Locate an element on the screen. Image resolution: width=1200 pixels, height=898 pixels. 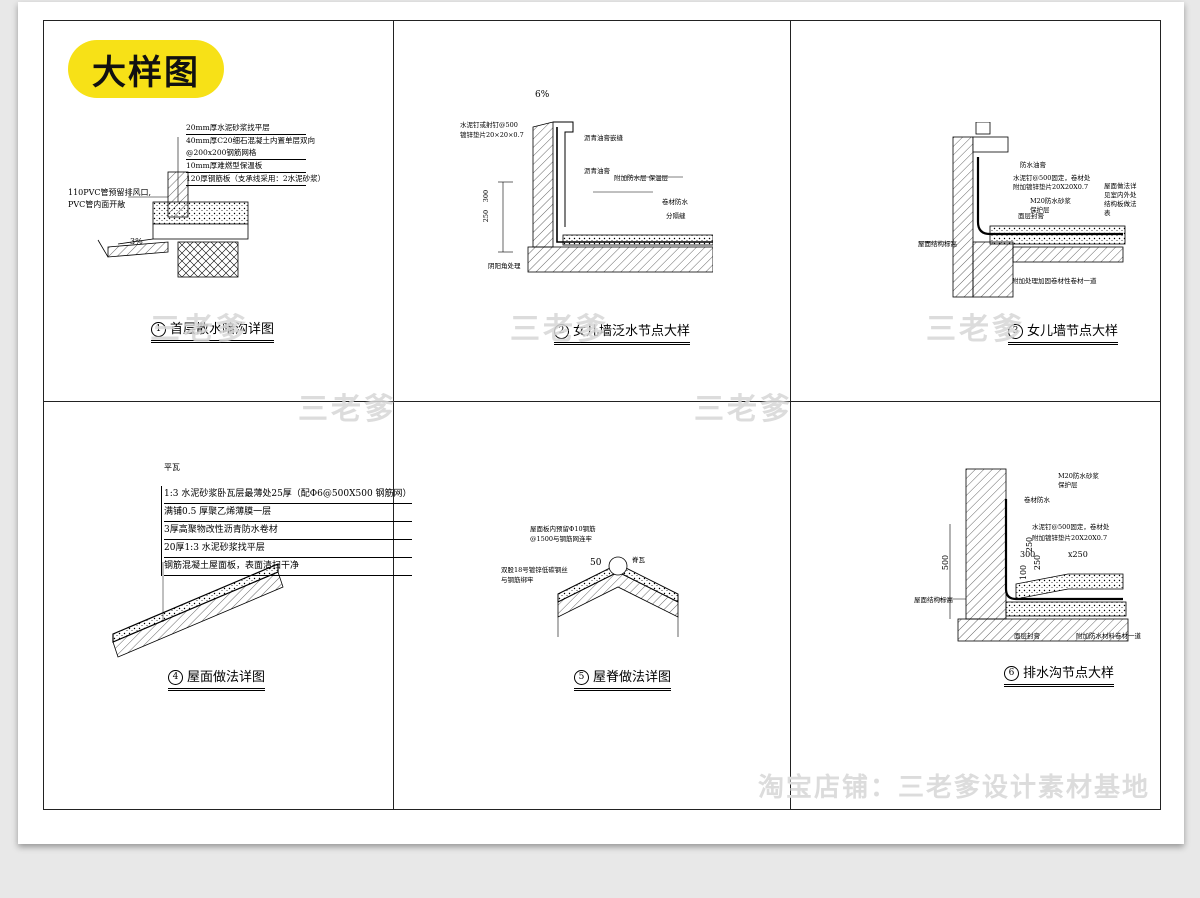
label-6-4: 水泥钉@500固定，卷材处 is located at coordinates (1071, 527).